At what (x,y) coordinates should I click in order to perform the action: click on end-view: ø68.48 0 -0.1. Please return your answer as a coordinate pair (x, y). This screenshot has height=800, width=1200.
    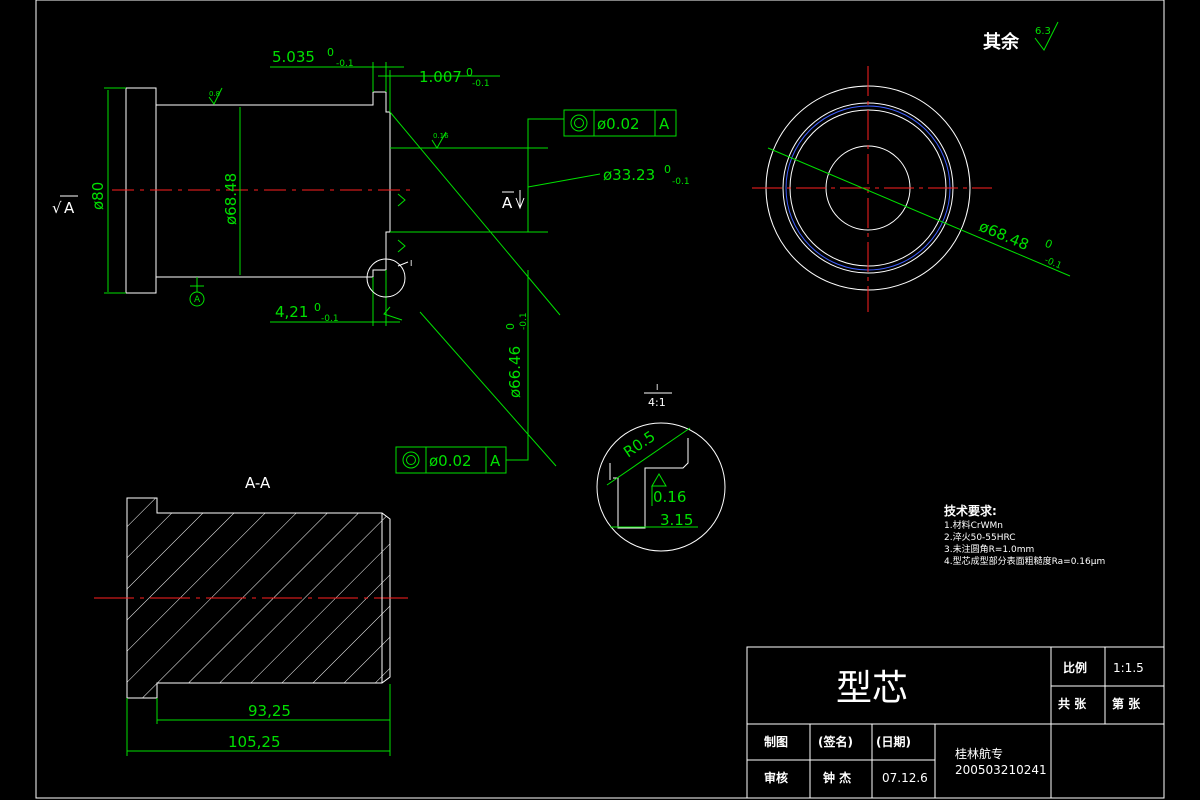
    Looking at the image, I should click on (911, 189).